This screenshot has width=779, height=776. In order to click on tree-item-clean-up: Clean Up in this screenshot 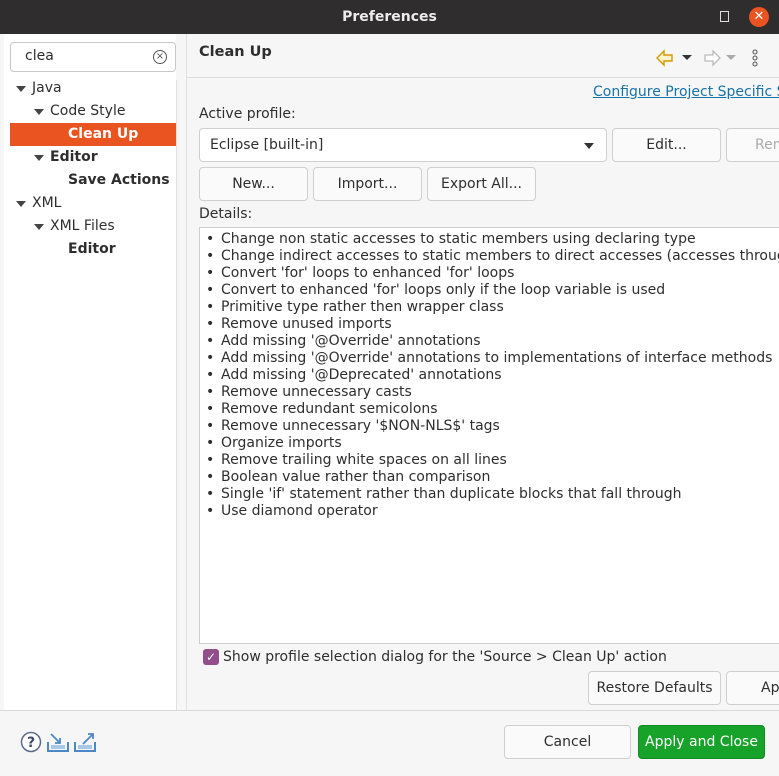, I will do `click(93, 134)`.